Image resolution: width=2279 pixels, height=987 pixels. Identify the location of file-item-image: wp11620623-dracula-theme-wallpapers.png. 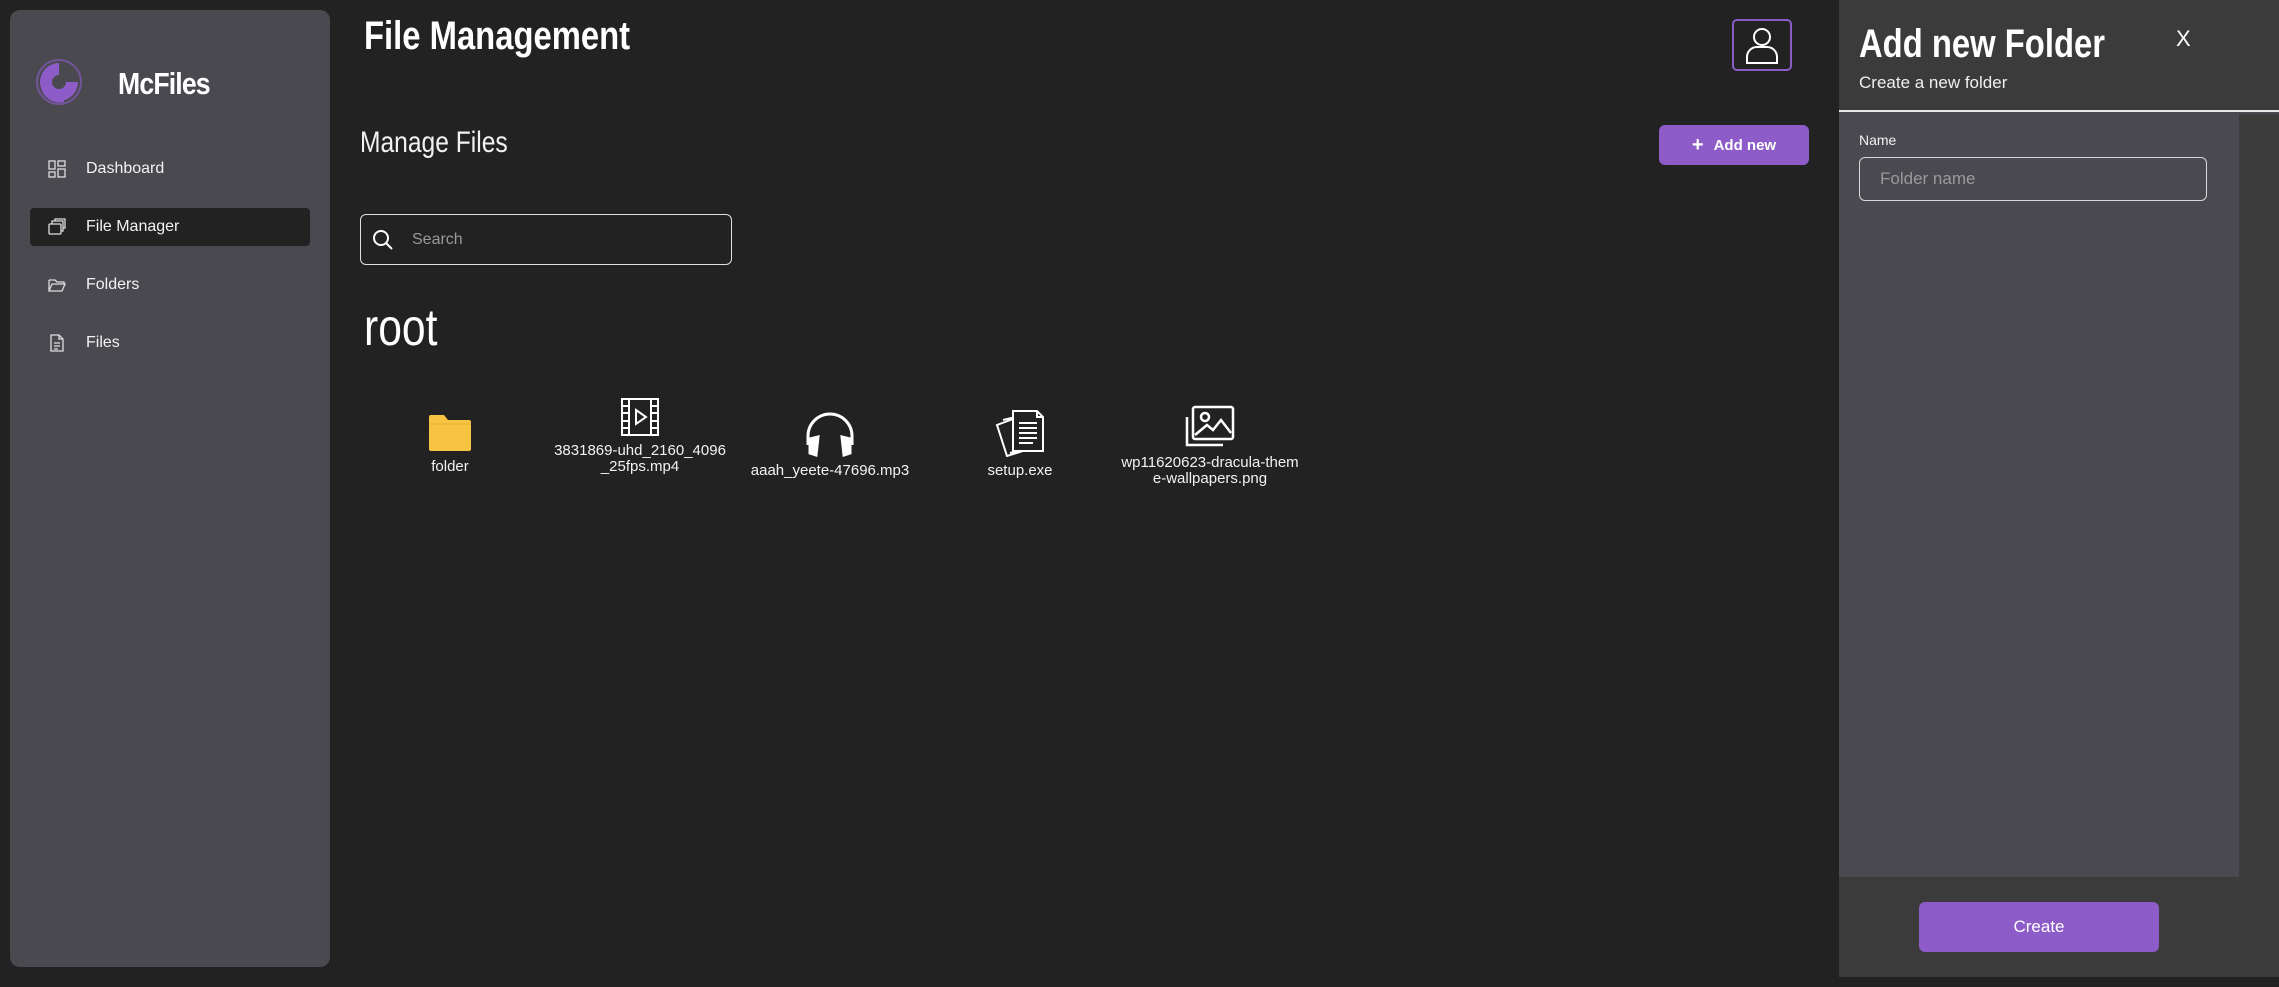
(1210, 445).